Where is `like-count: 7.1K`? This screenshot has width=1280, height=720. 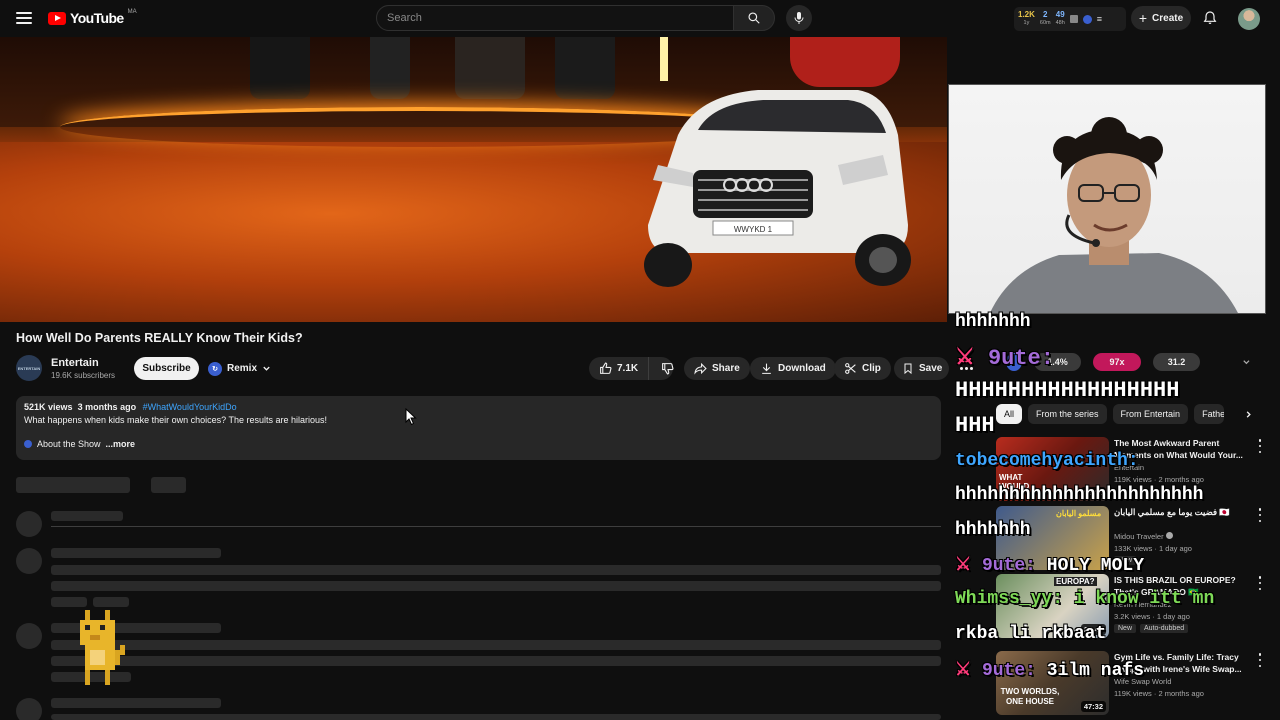
like-count: 7.1K is located at coordinates (628, 368).